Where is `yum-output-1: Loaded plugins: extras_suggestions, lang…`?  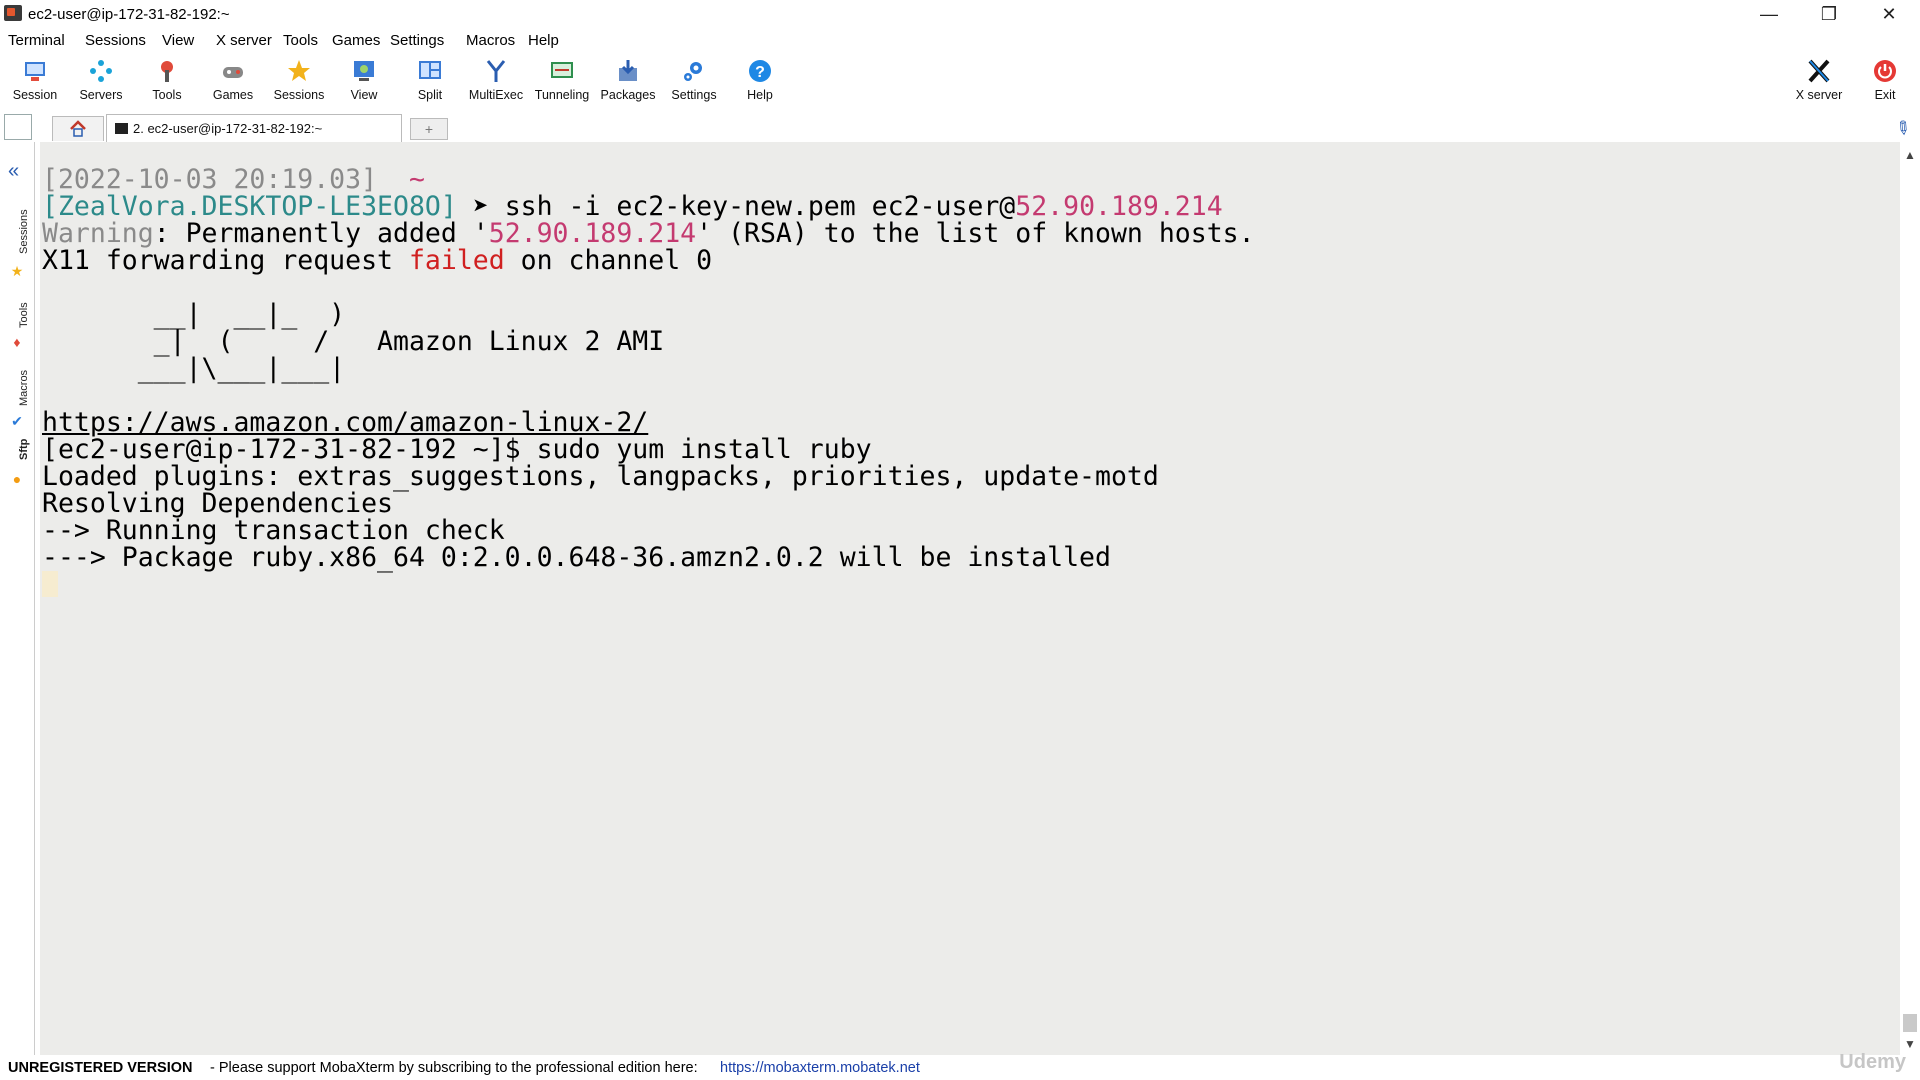 yum-output-1: Loaded plugins: extras_suggestions, lang… is located at coordinates (600, 476).